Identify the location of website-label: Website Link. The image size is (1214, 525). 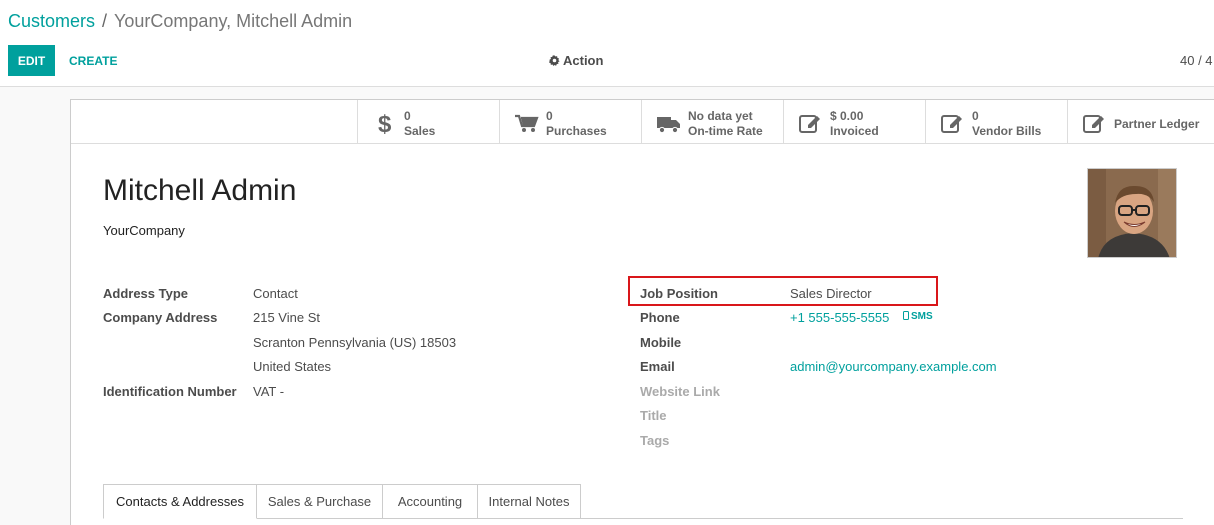
(680, 391).